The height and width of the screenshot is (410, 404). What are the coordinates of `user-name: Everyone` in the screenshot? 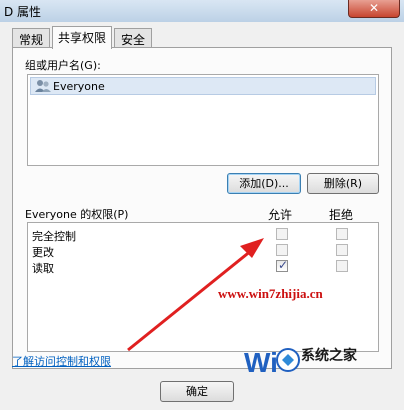 It's located at (79, 86).